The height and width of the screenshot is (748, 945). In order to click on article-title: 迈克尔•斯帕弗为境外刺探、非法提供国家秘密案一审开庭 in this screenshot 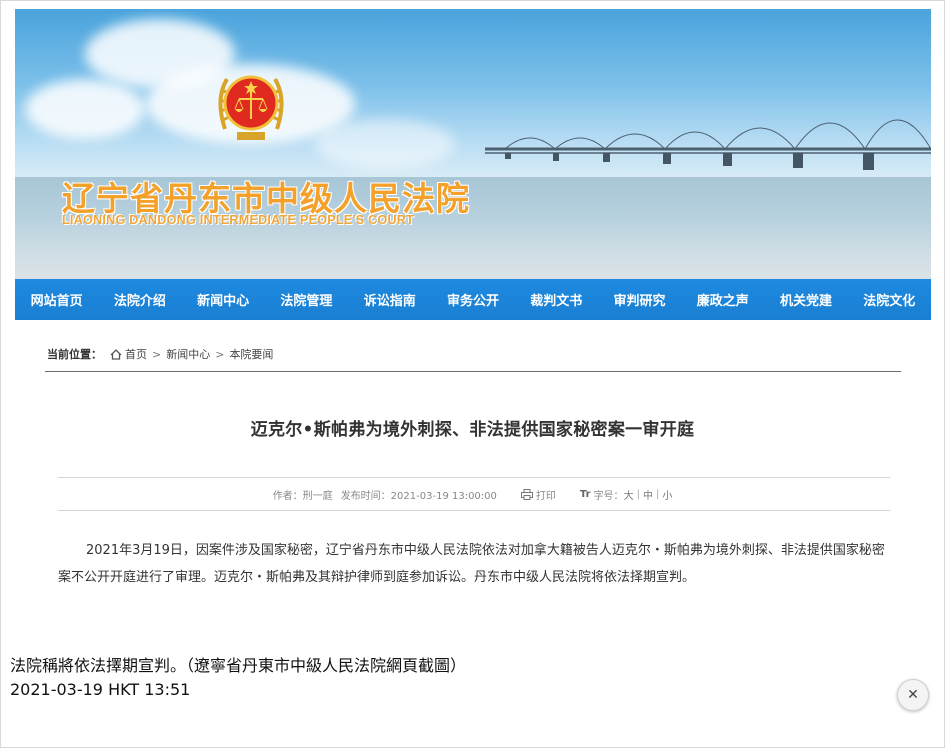, I will do `click(472, 430)`.